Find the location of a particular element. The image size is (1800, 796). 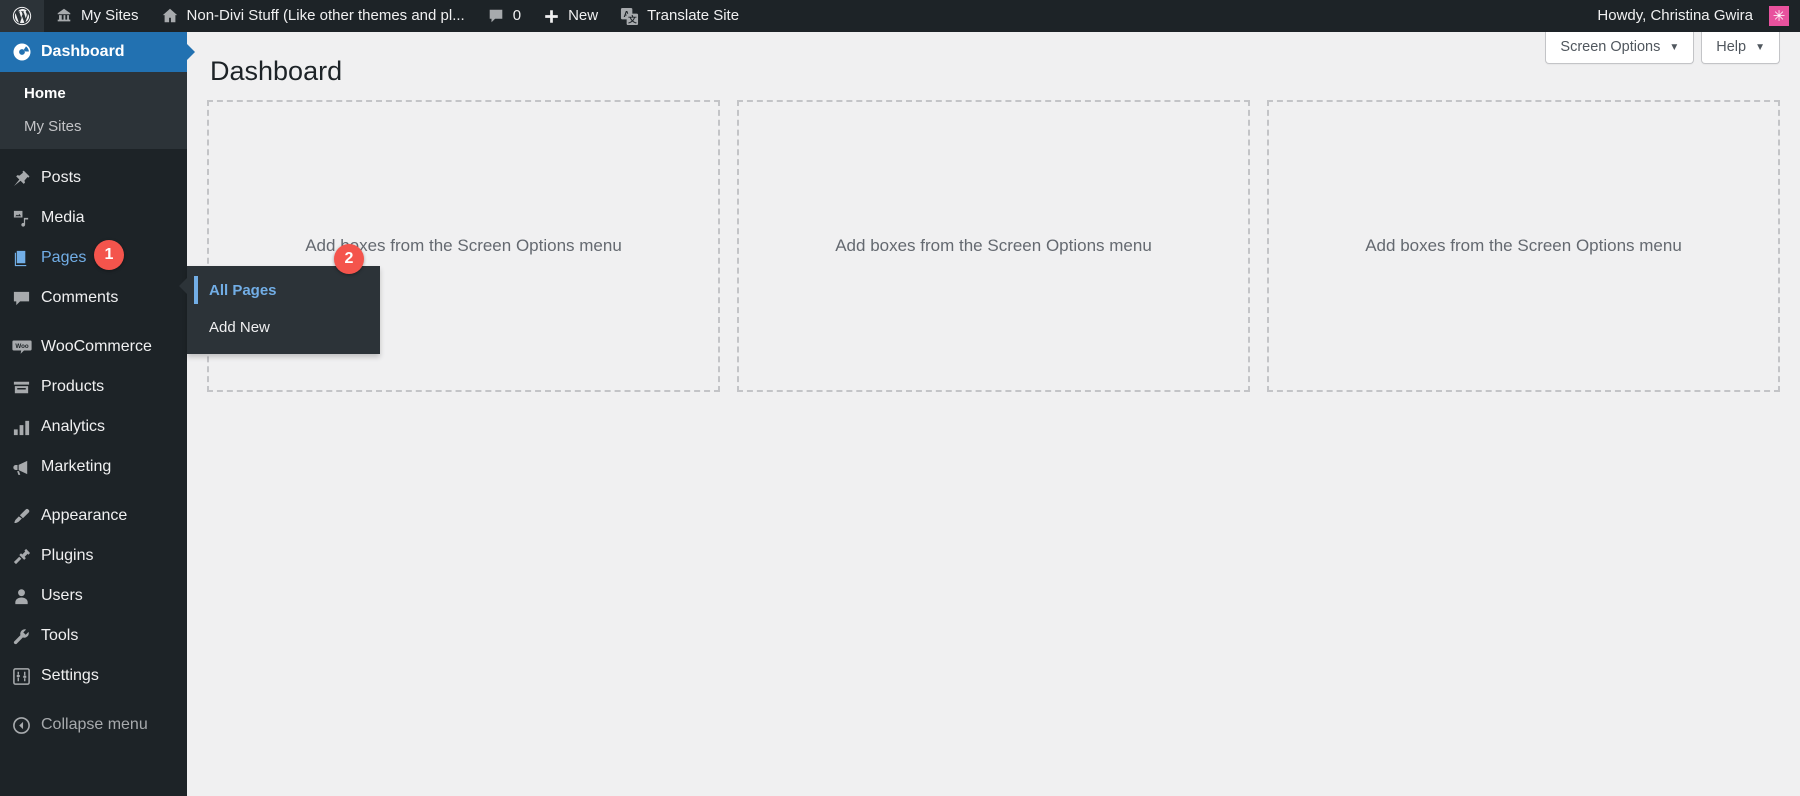

sidebar-item-comments: Comments is located at coordinates (93, 298).